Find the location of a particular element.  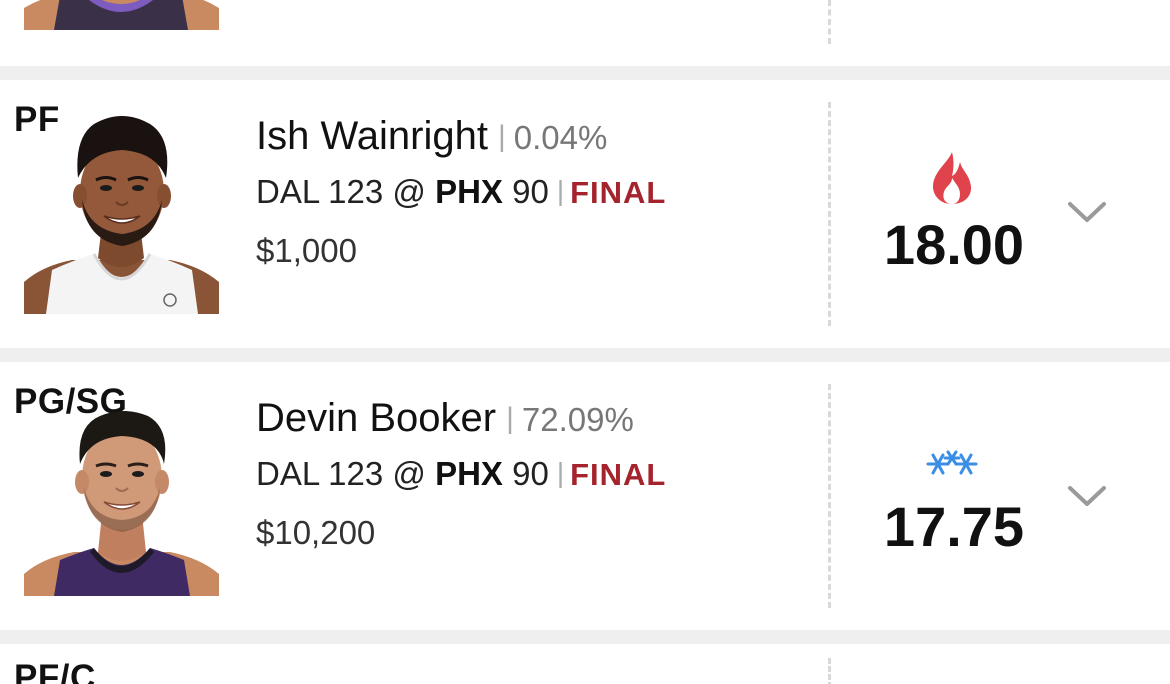

fantasy-points: 17.75 is located at coordinates (954, 526).